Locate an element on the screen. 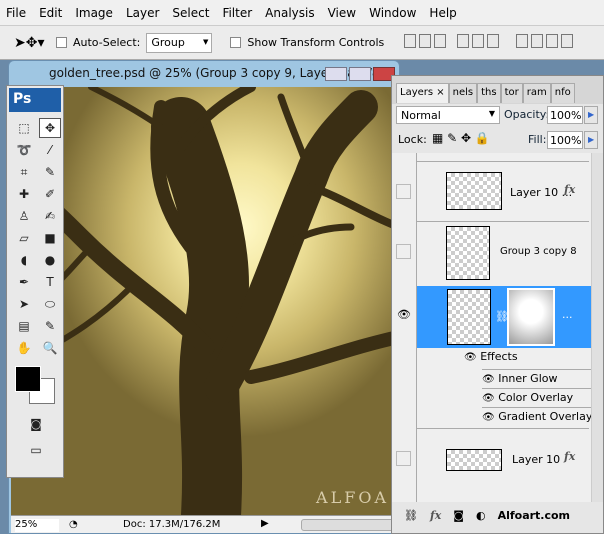  pen-tool-icon: ✒ is located at coordinates (24, 282).